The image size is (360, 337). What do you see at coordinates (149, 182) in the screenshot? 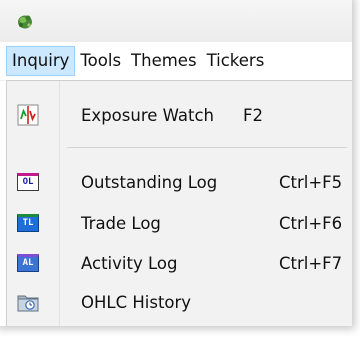
I see `menu-item-label: Outstanding Log` at bounding box center [149, 182].